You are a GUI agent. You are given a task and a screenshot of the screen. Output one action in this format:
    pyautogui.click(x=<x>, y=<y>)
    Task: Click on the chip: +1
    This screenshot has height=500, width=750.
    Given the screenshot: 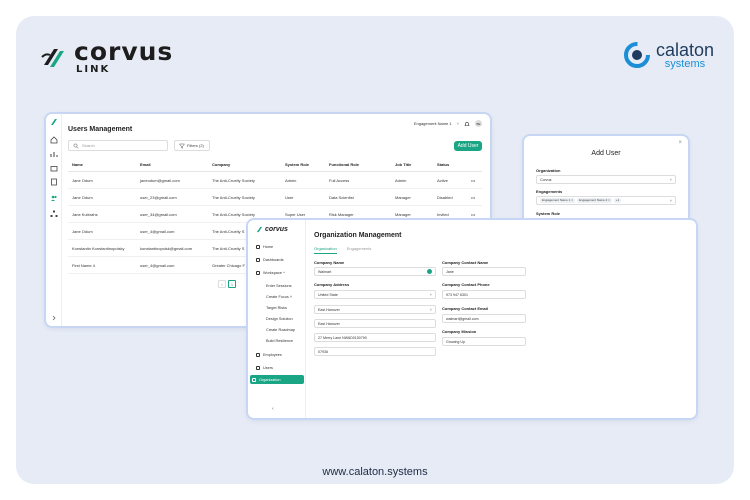 What is the action you would take?
    pyautogui.click(x=617, y=200)
    